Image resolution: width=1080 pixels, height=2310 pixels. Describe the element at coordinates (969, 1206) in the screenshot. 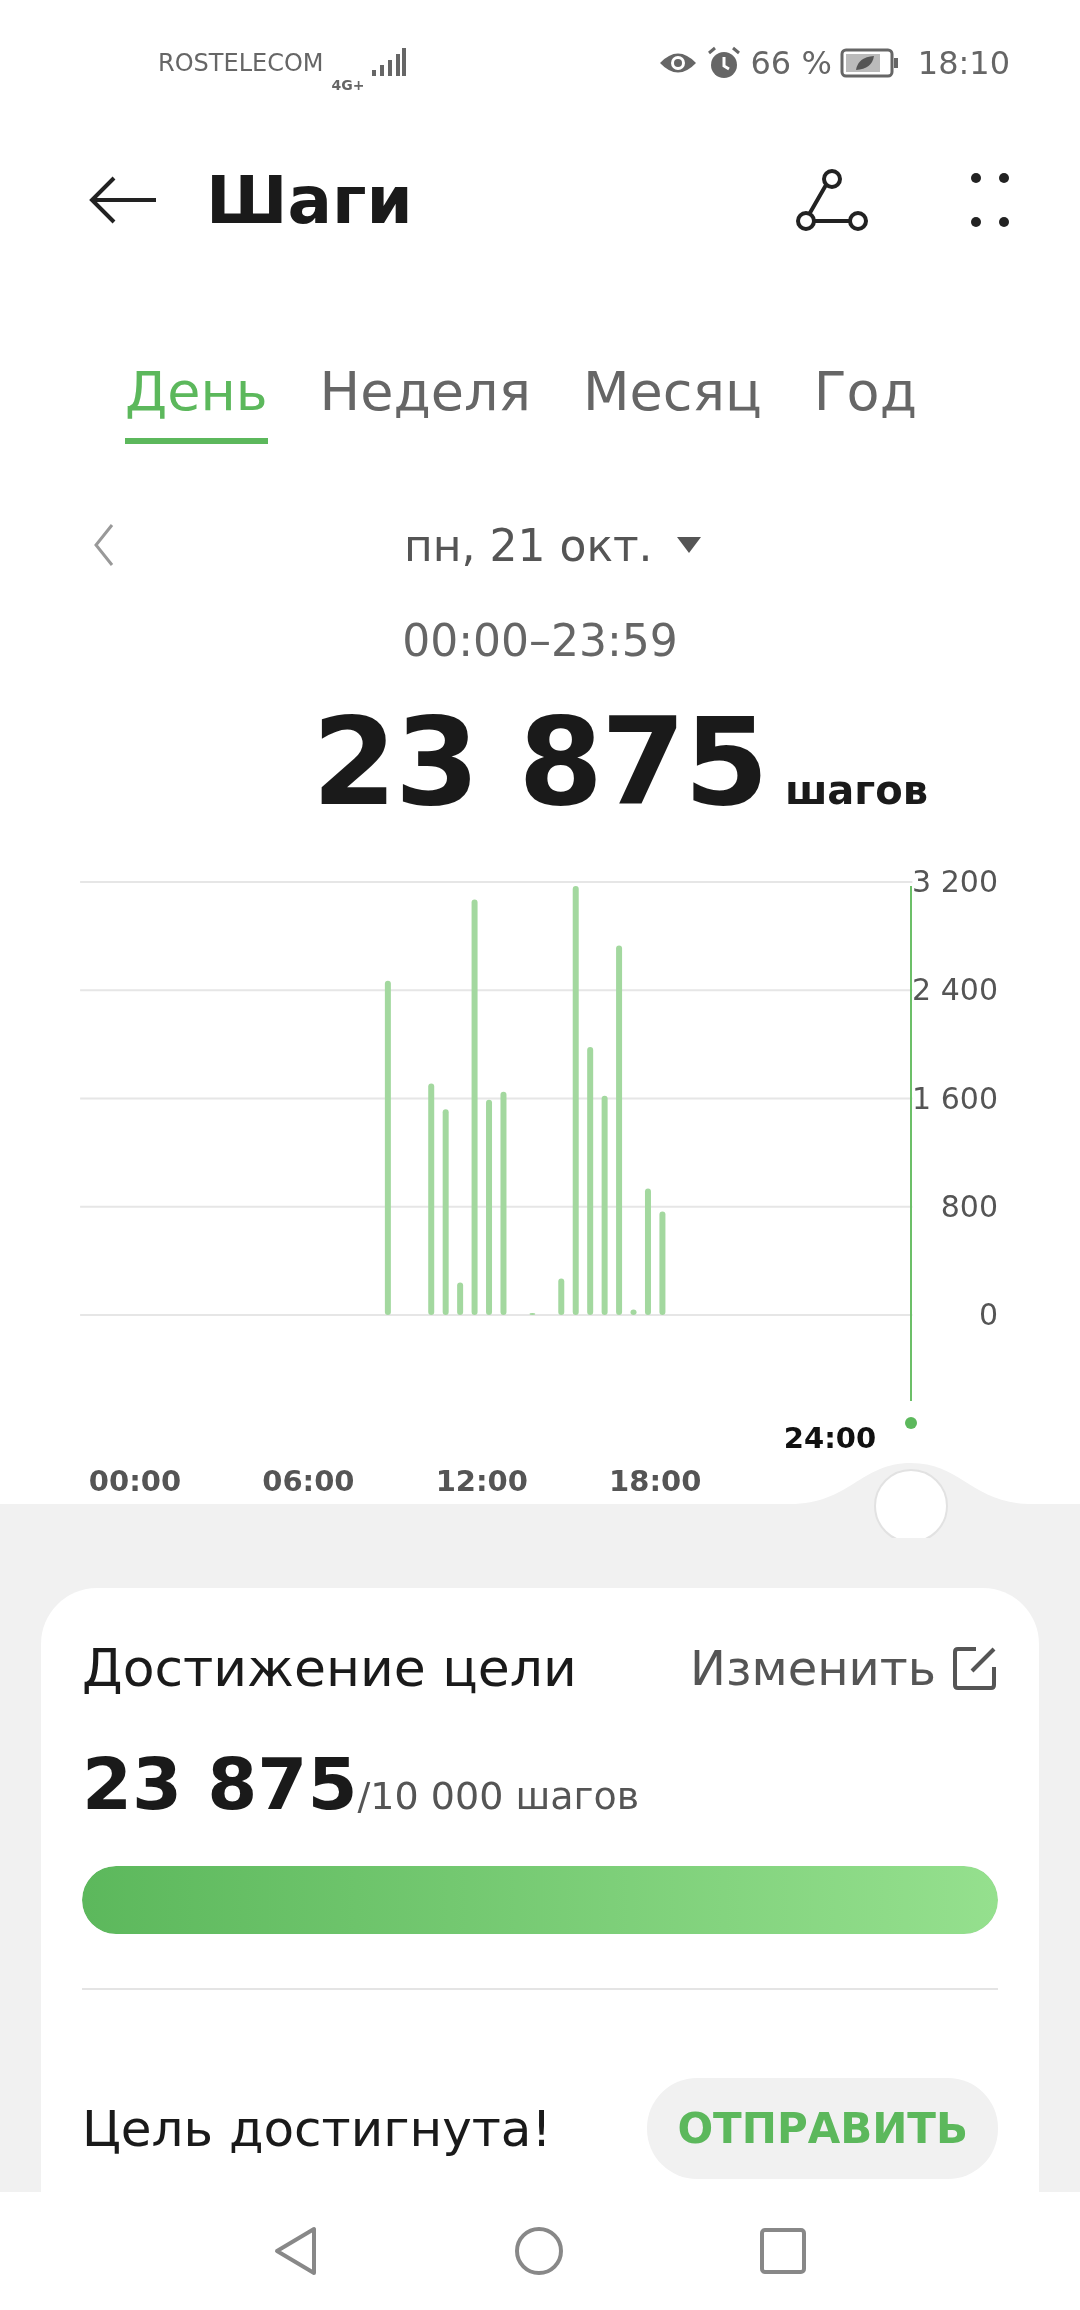

I see `y-axis-label: 800` at that location.